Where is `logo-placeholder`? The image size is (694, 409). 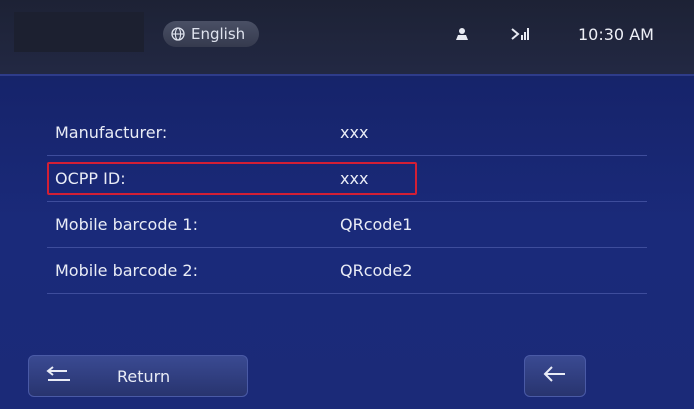 logo-placeholder is located at coordinates (79, 32).